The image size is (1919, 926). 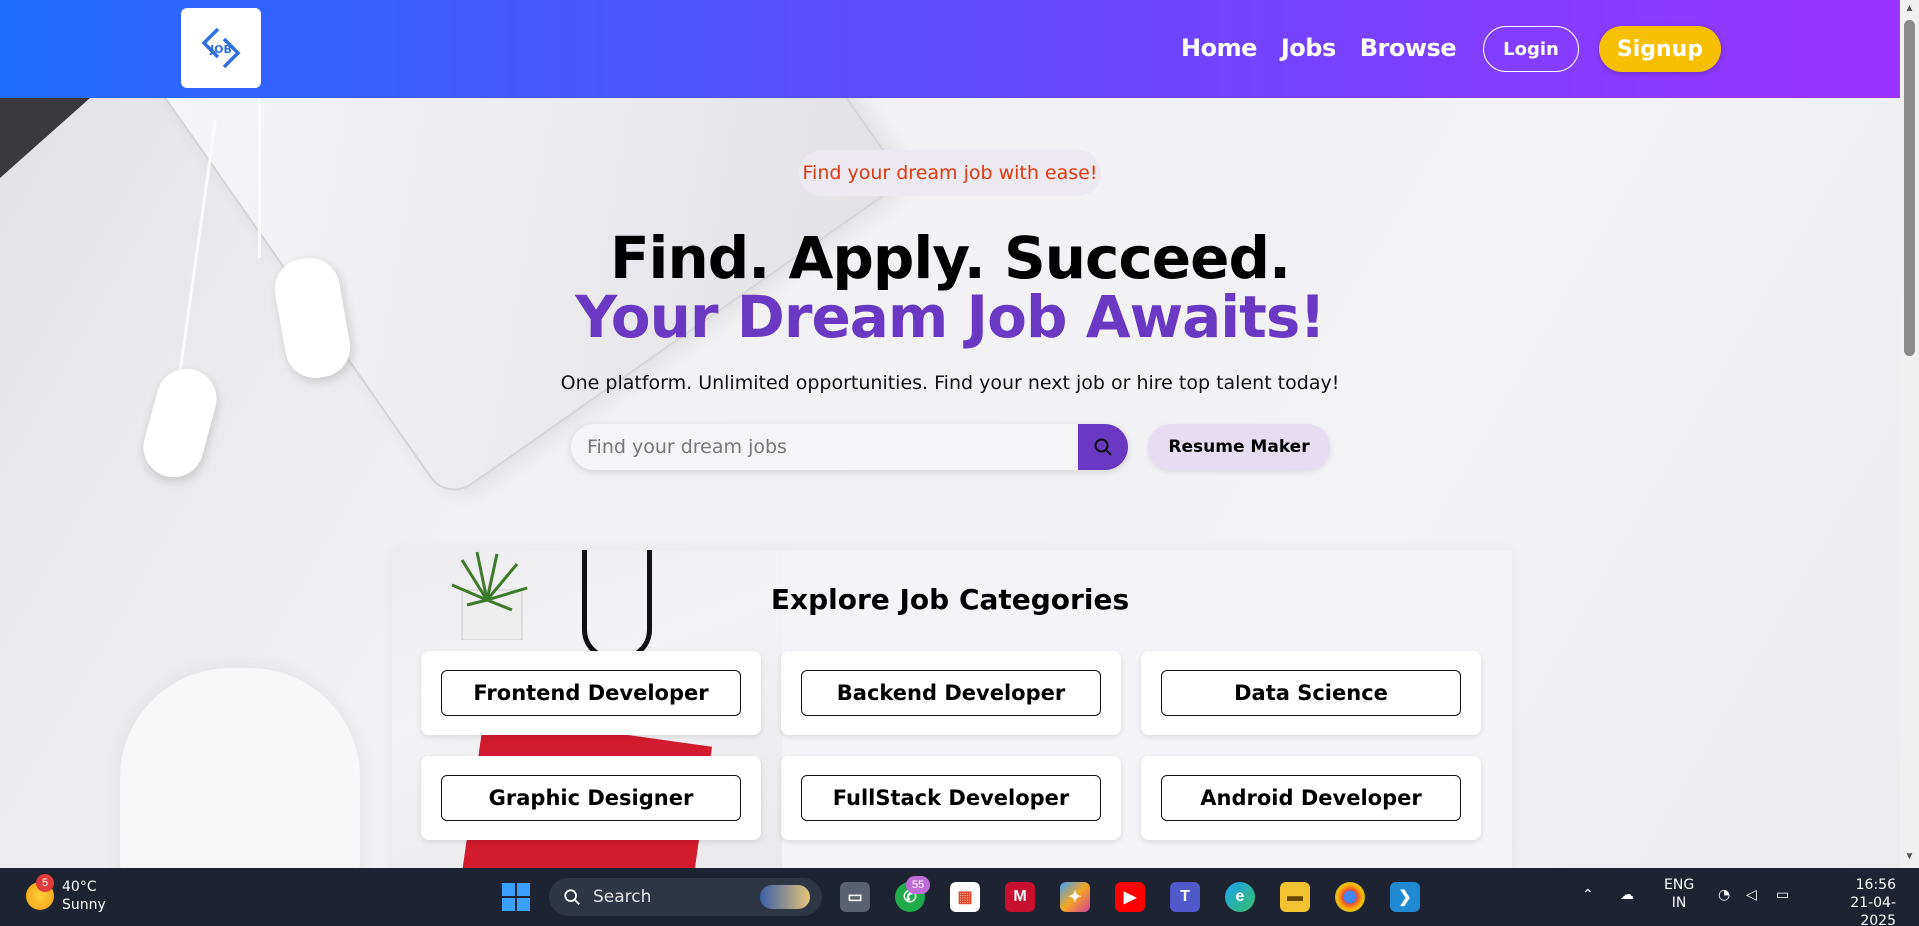 What do you see at coordinates (1531, 49) in the screenshot?
I see `login-button: Login` at bounding box center [1531, 49].